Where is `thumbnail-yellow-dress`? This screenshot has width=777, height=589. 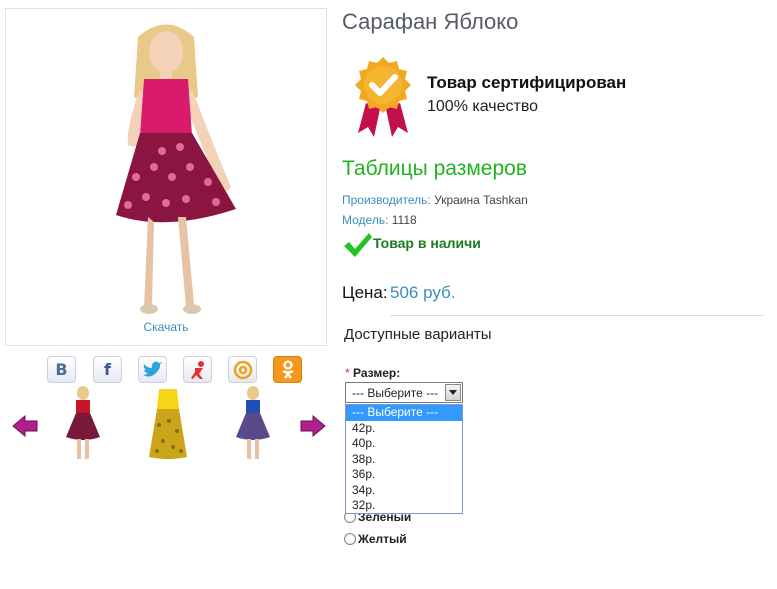 thumbnail-yellow-dress is located at coordinates (168, 424).